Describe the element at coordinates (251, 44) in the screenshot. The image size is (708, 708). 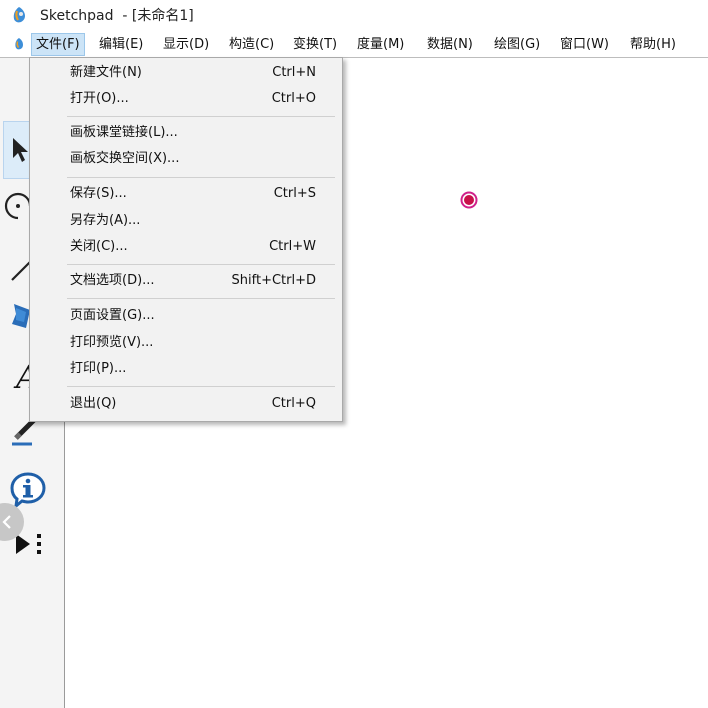
I see `menu-construct: 构造(C)` at that location.